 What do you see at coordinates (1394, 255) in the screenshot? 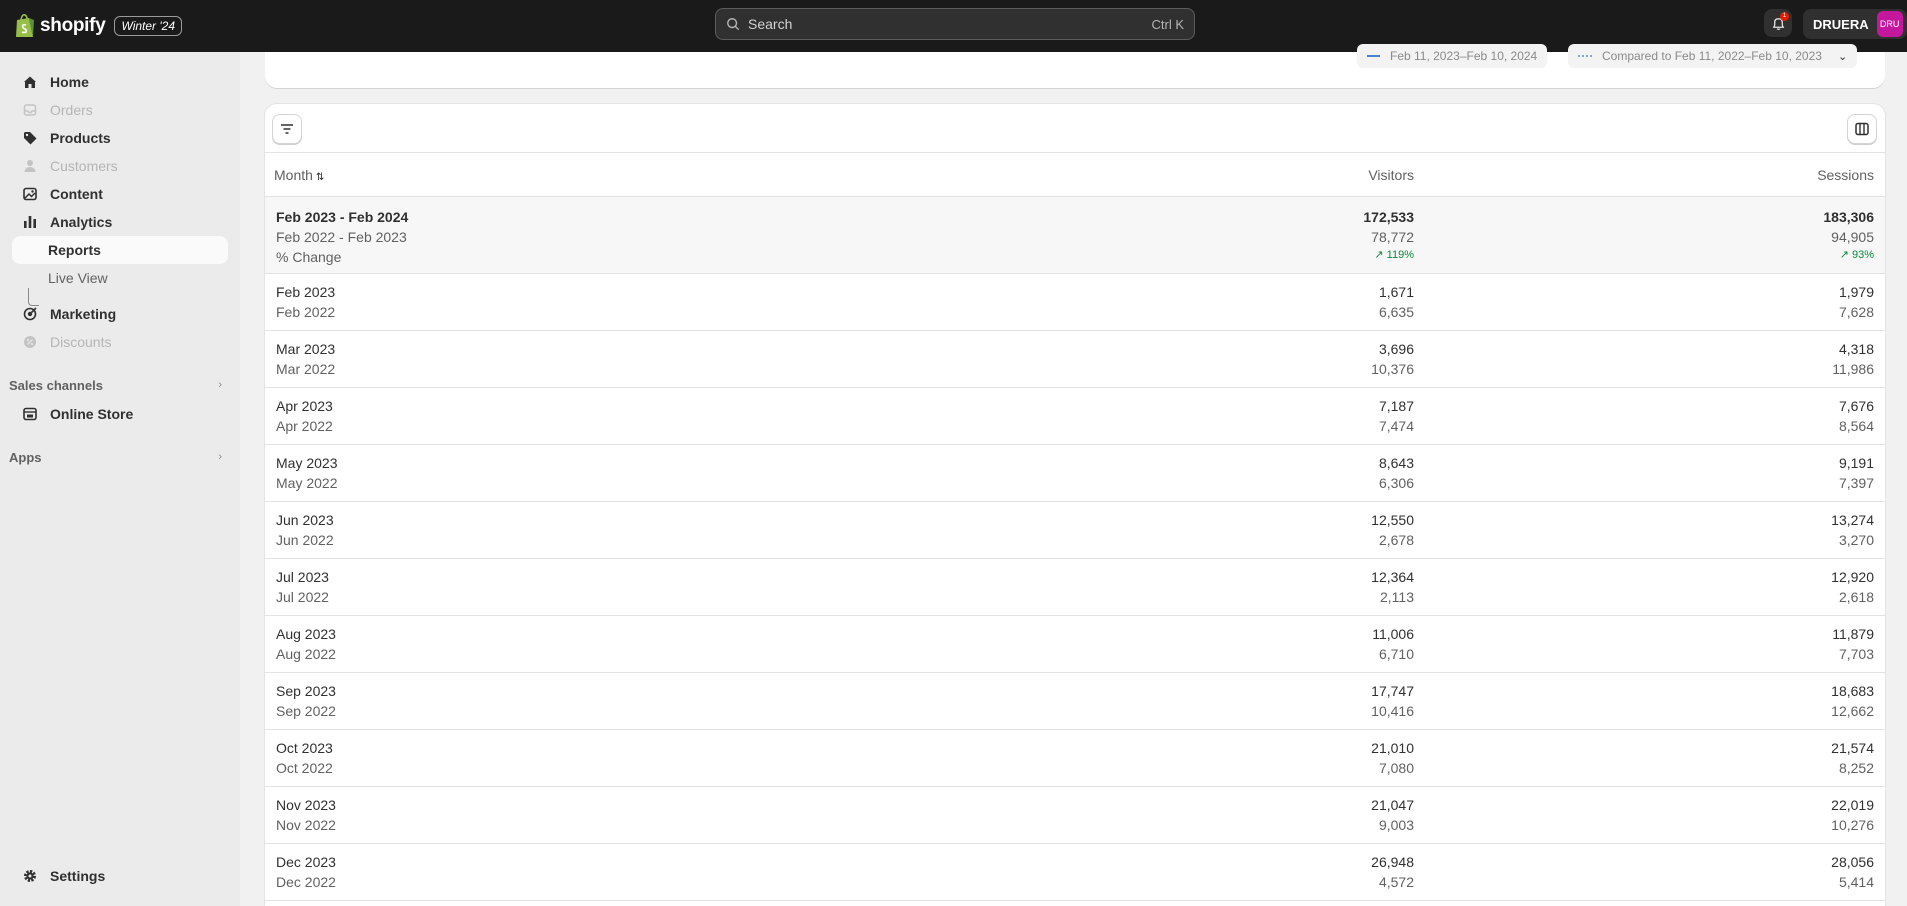
I see `summary-visitors-change: ↗ 119%` at bounding box center [1394, 255].